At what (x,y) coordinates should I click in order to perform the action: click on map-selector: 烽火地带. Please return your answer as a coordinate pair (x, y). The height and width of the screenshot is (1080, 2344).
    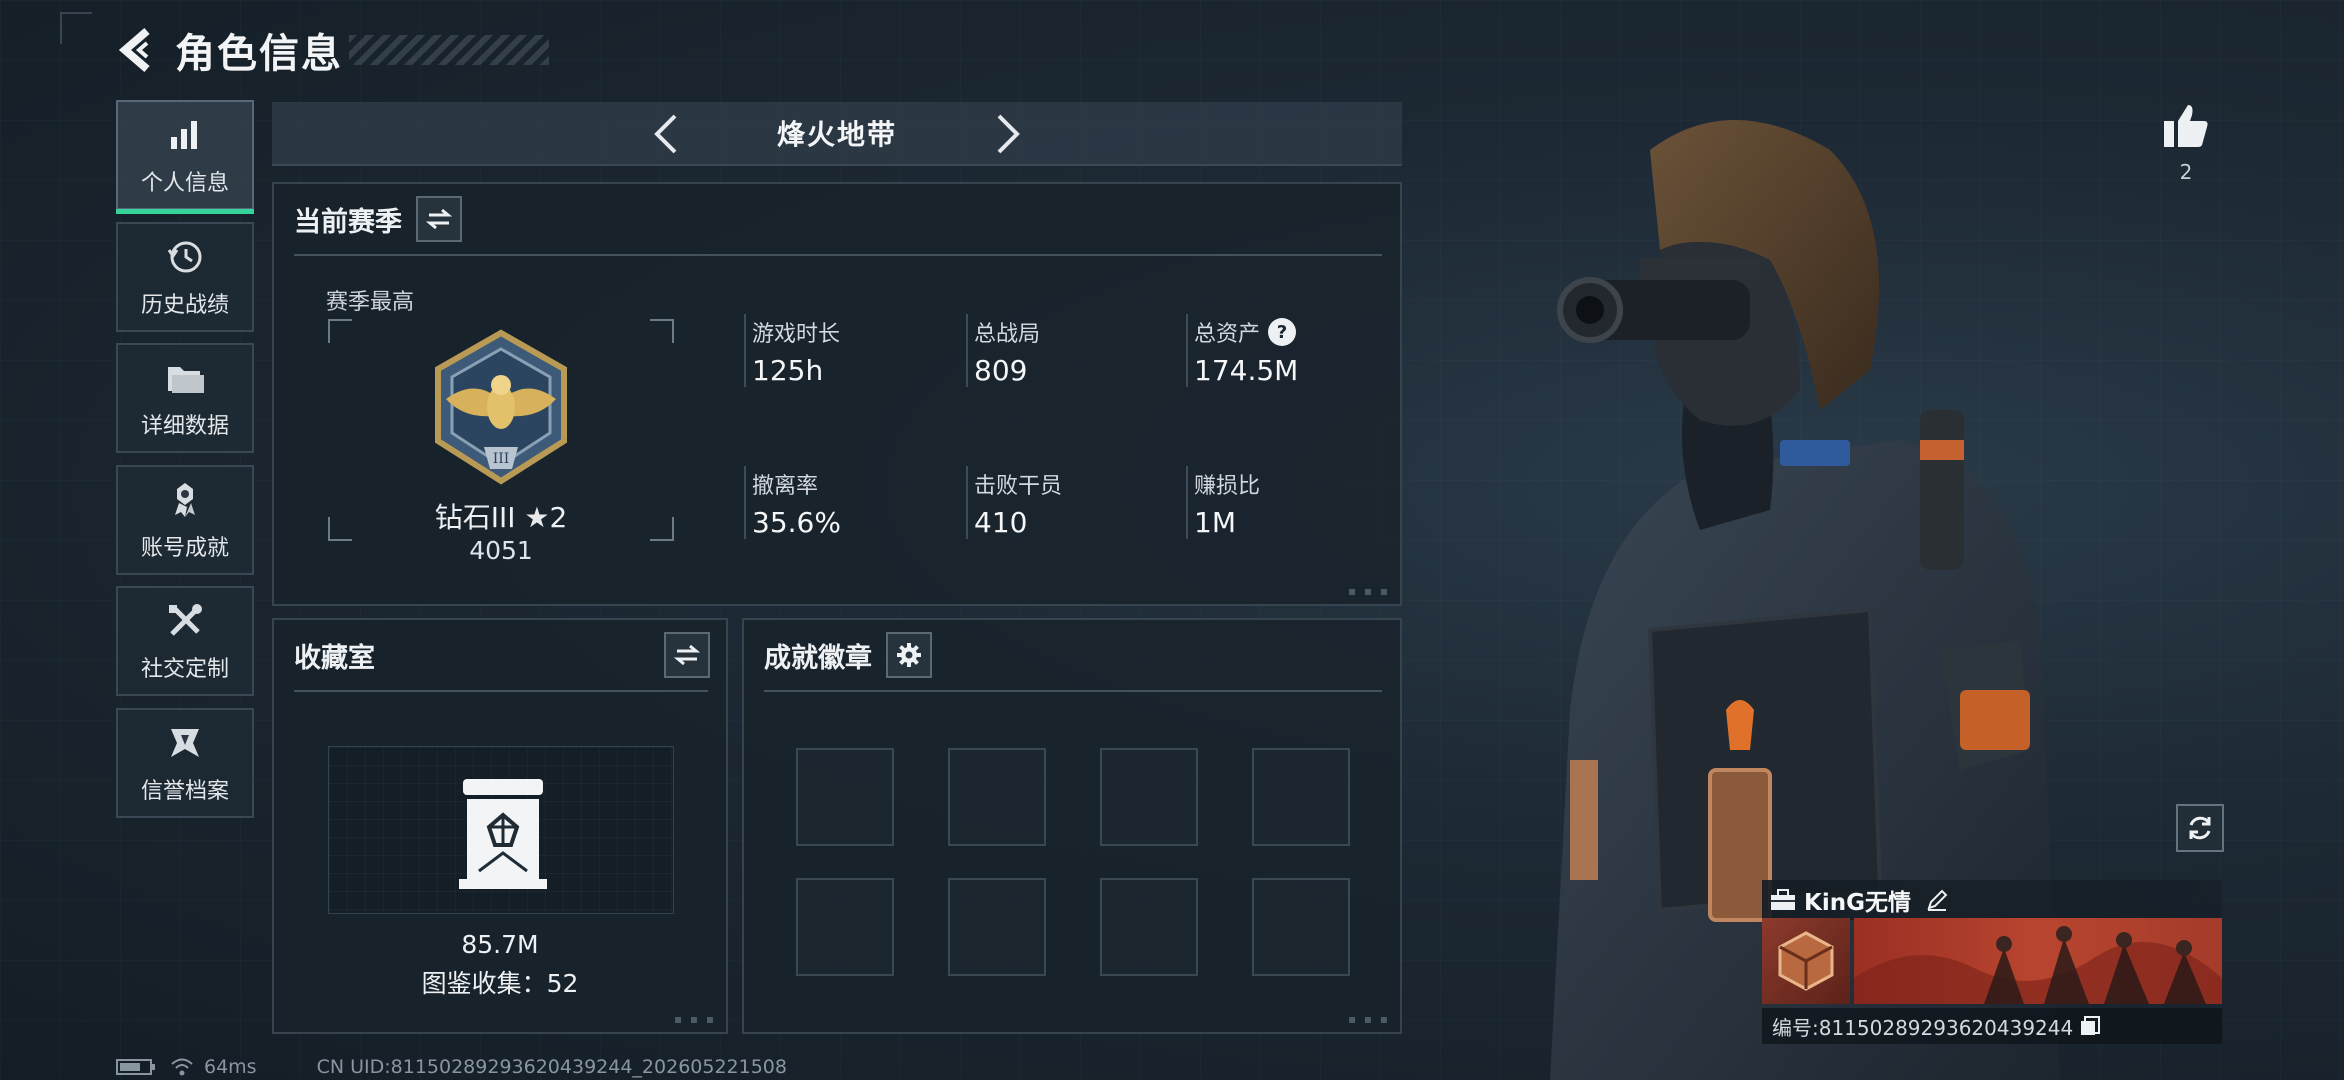
    Looking at the image, I should click on (837, 134).